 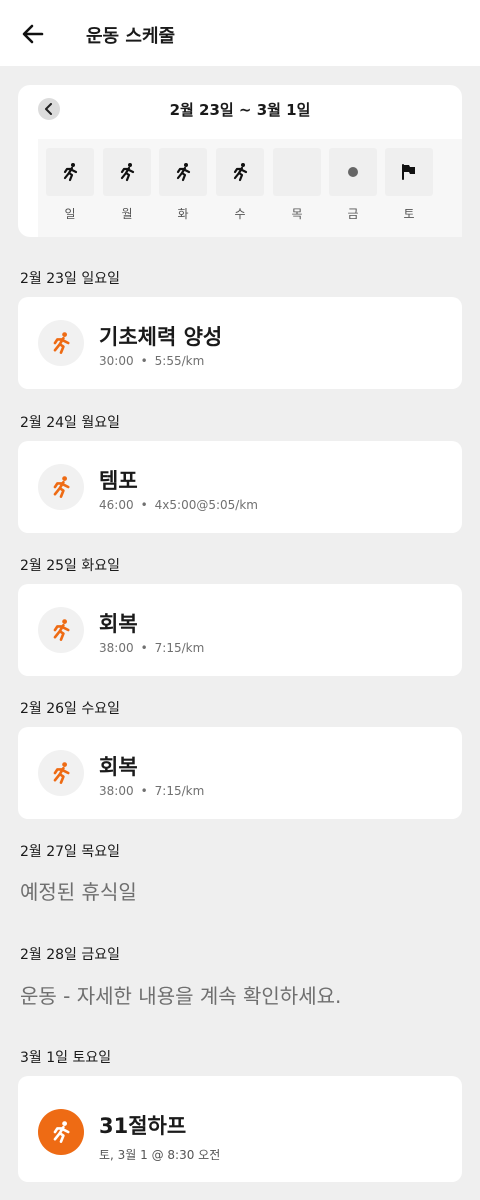 What do you see at coordinates (143, 1126) in the screenshot?
I see `race-title: 31절하프` at bounding box center [143, 1126].